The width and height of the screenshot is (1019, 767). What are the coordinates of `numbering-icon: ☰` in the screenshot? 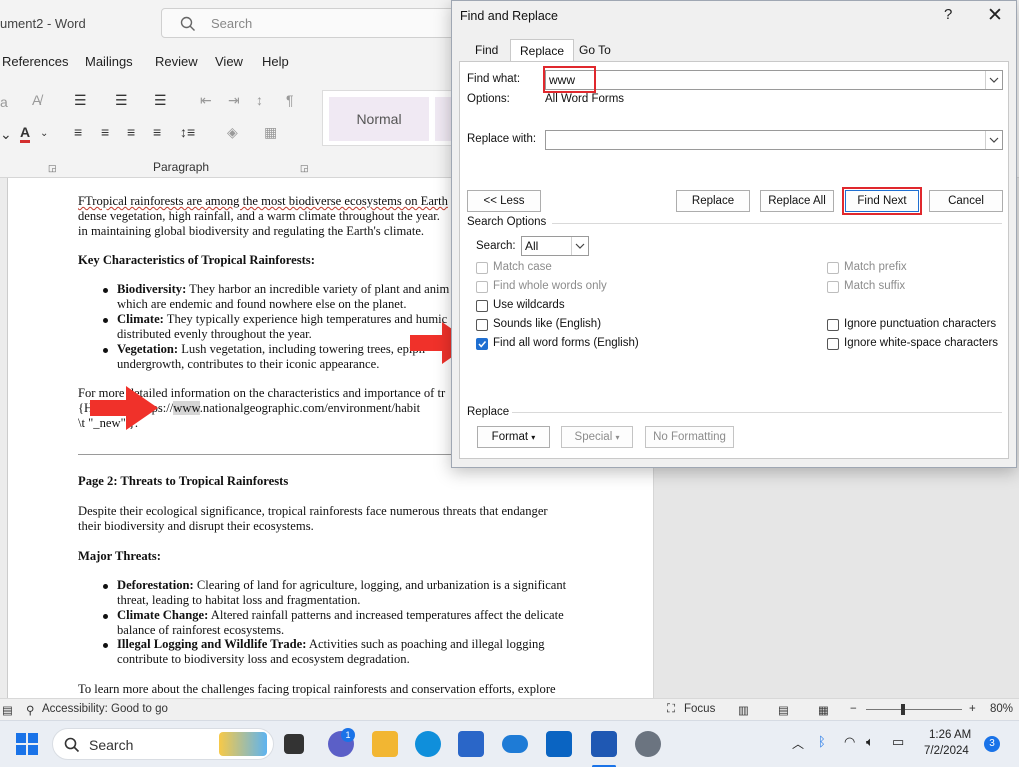 It's located at (121, 100).